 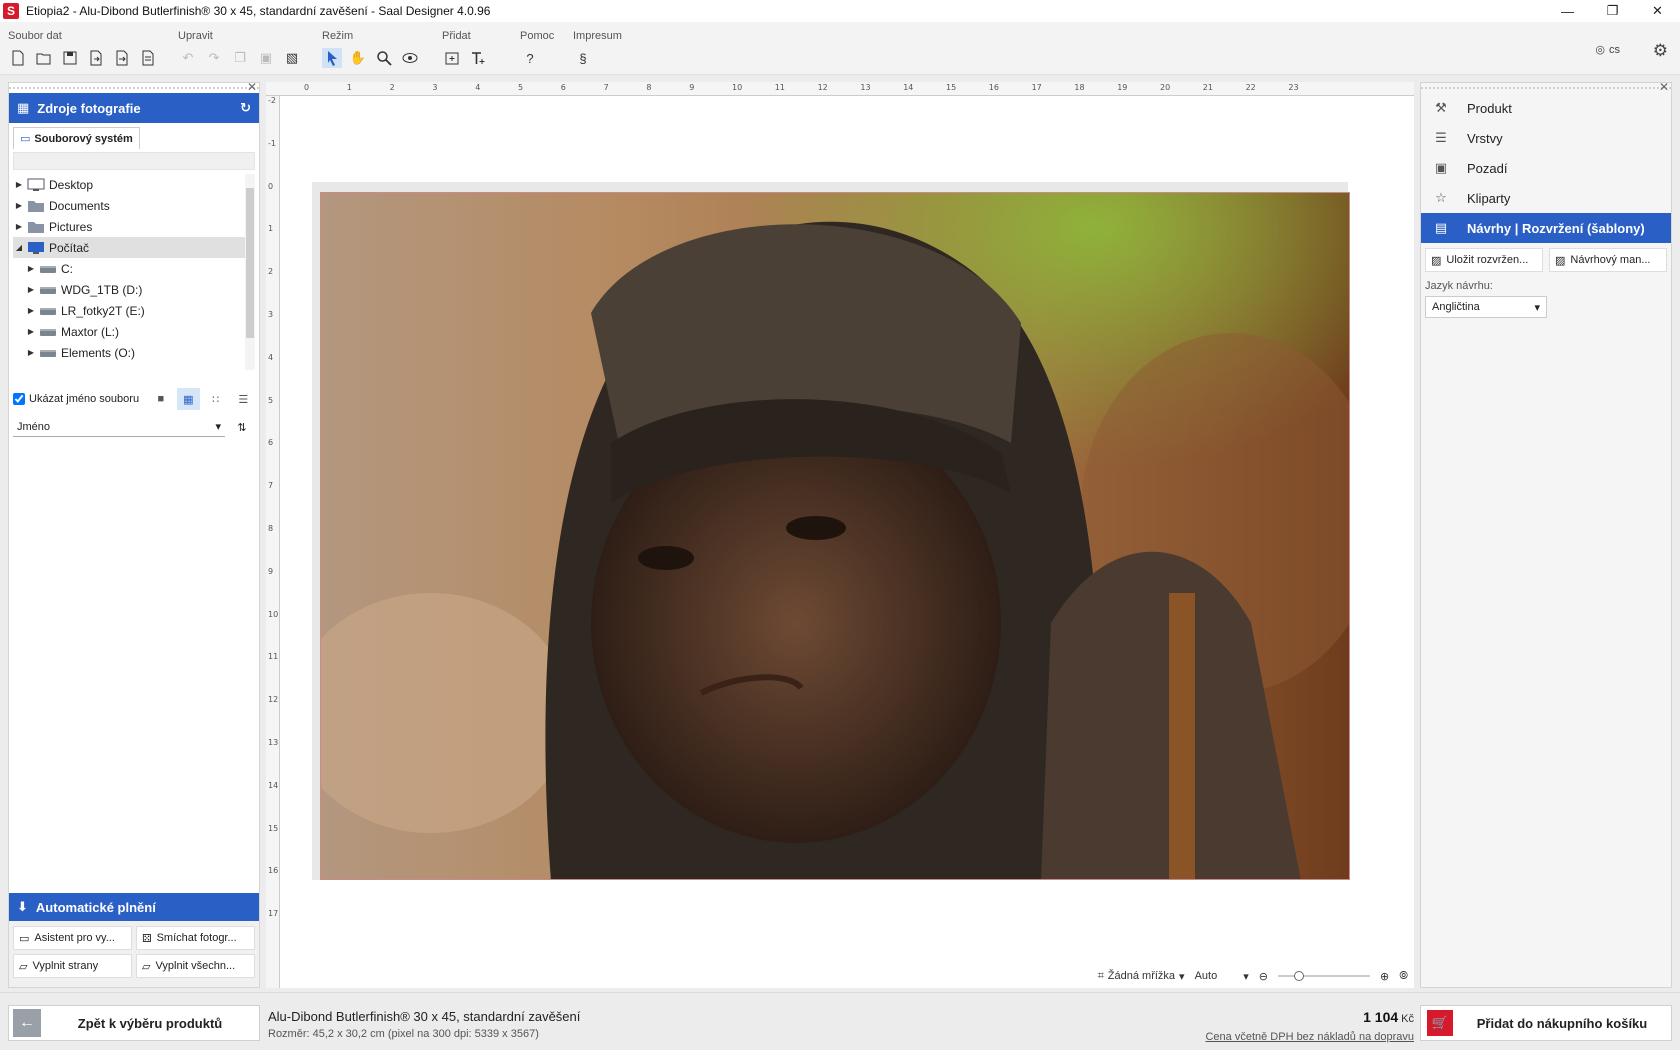 I want to click on fill-pages-button: ▱ Vyplnit strany, so click(x=72, y=966).